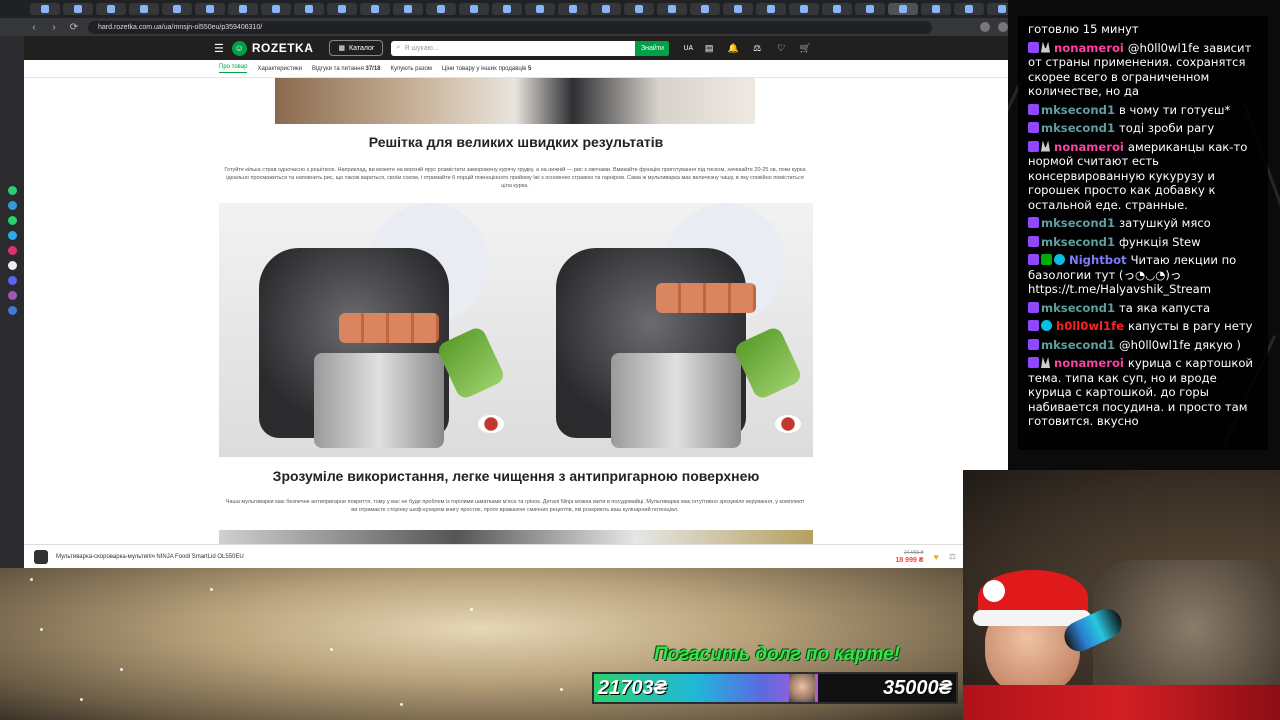 This screenshot has width=1280, height=720. I want to click on tab-reviews-count: 37/18, so click(373, 68).